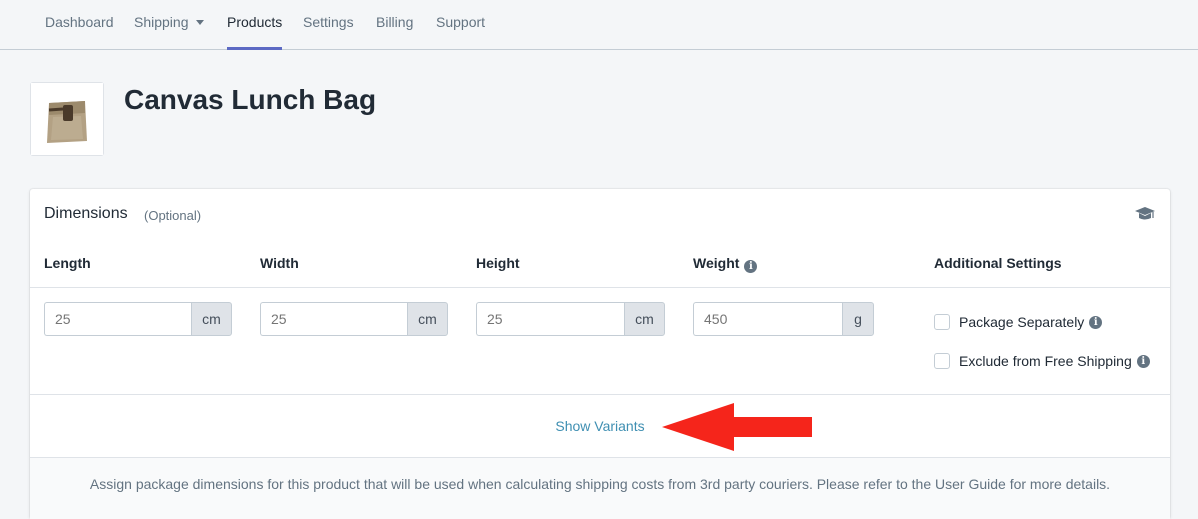 The height and width of the screenshot is (519, 1198). Describe the element at coordinates (161, 22) in the screenshot. I see `nav-shipping-label: Shipping` at that location.